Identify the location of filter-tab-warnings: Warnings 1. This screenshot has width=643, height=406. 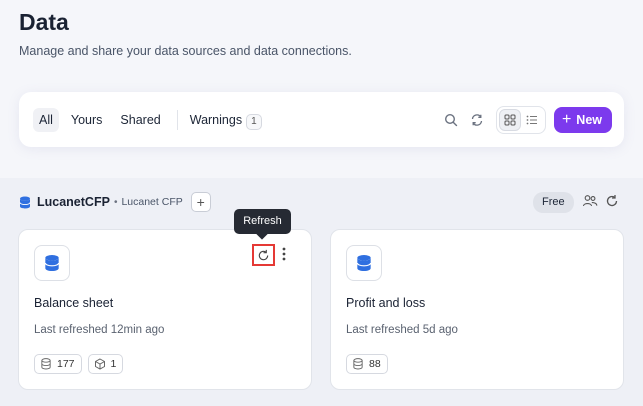
(226, 120).